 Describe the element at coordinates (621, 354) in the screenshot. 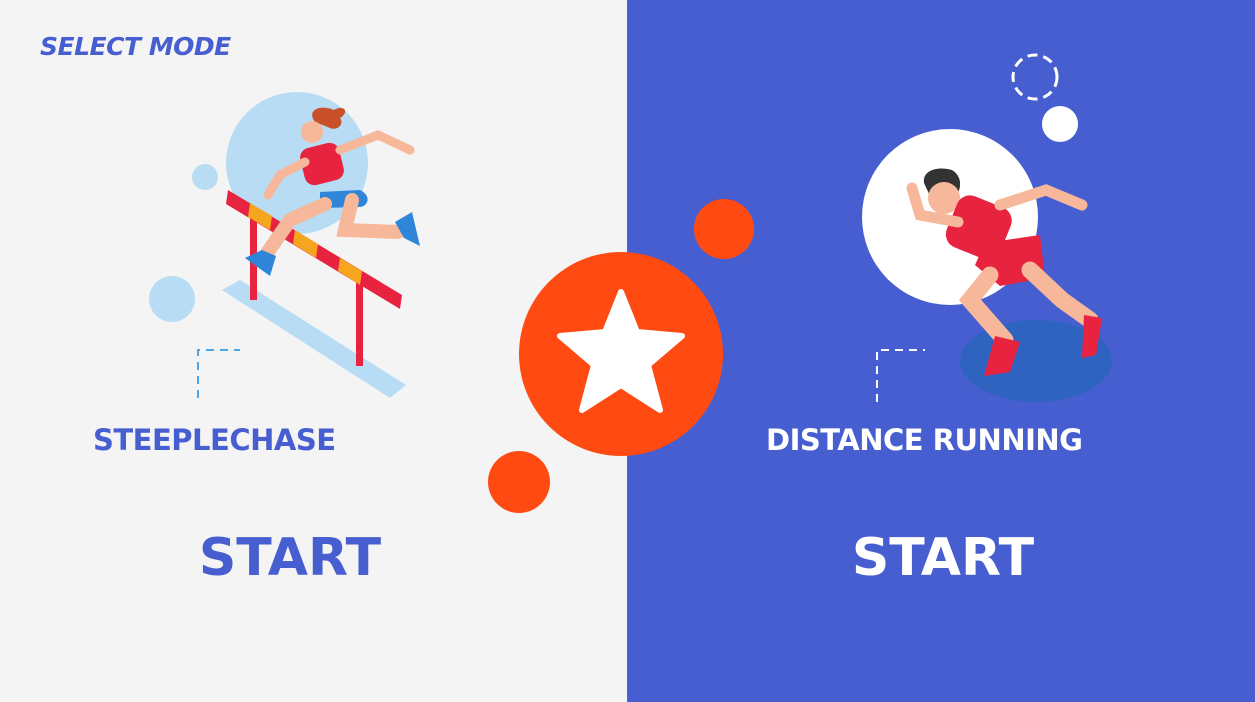

I see `star-icon` at that location.